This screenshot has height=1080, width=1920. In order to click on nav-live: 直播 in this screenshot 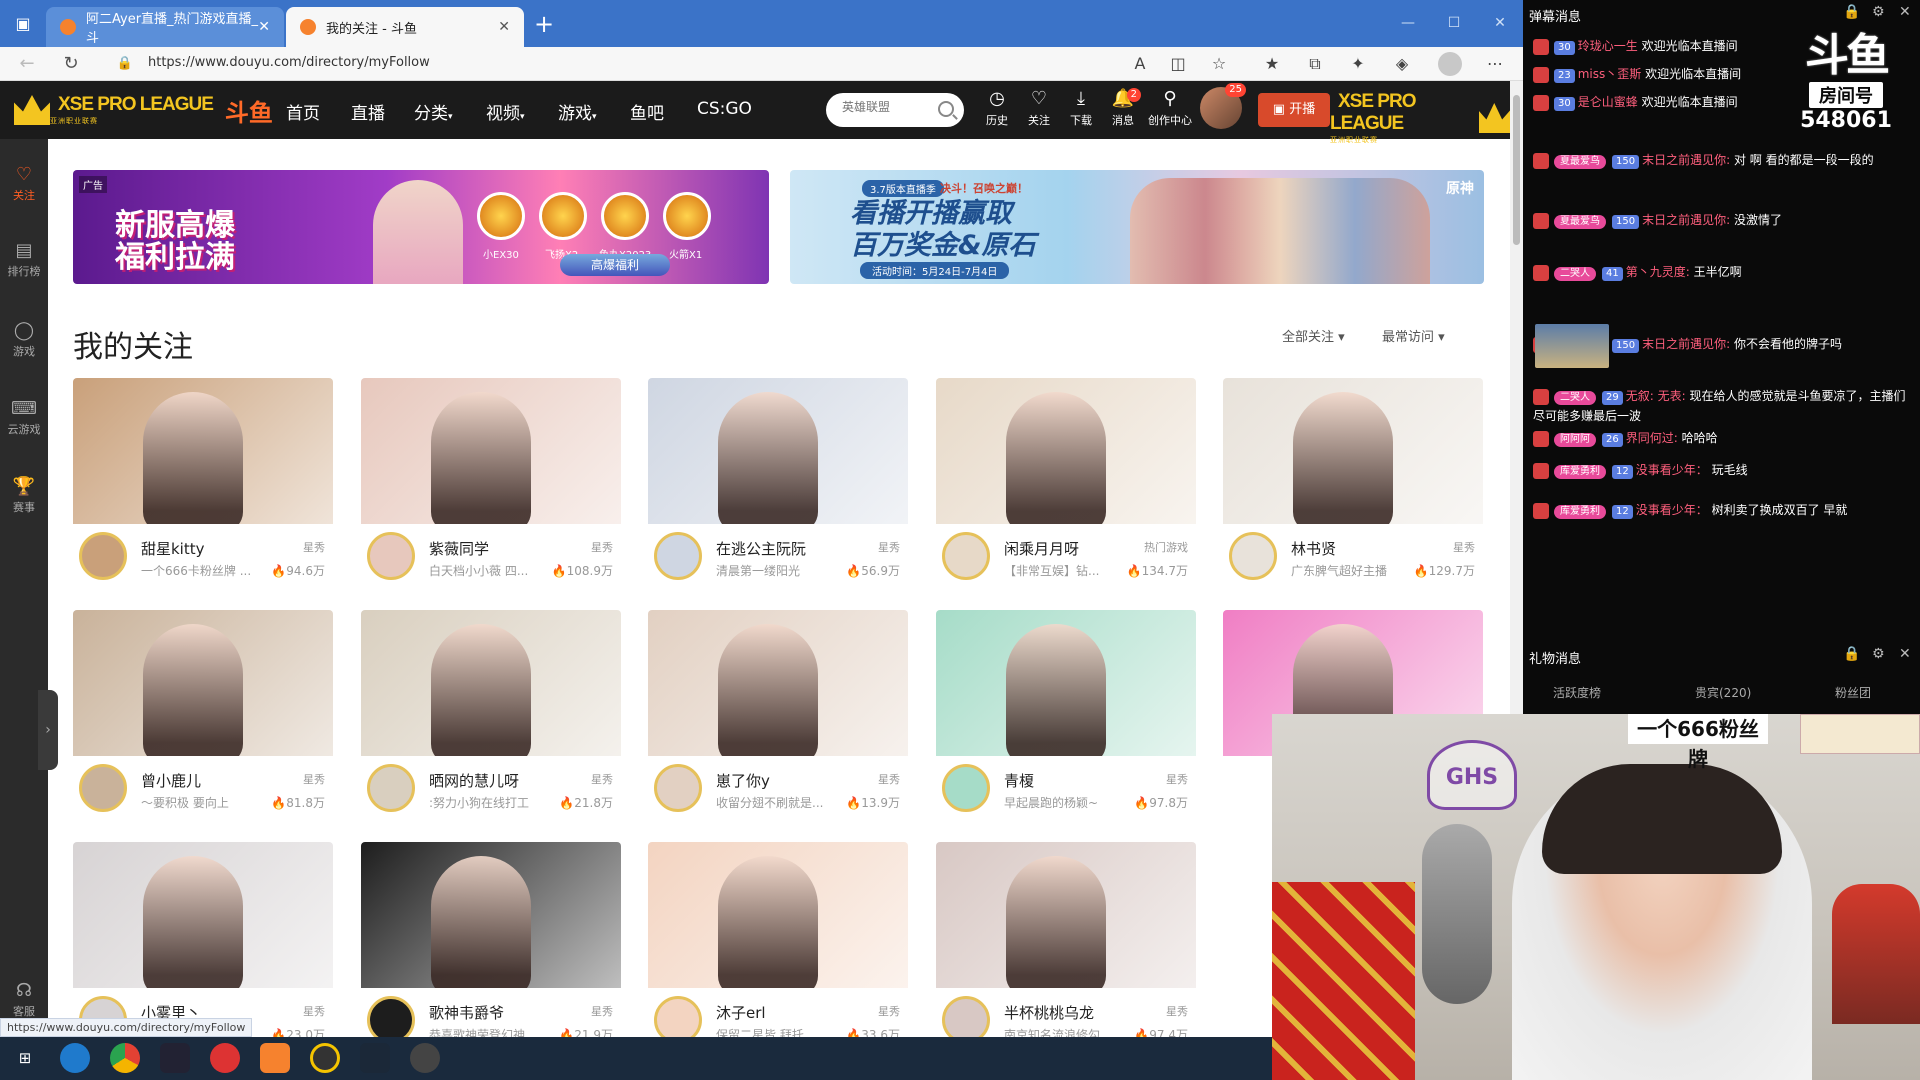, I will do `click(368, 111)`.